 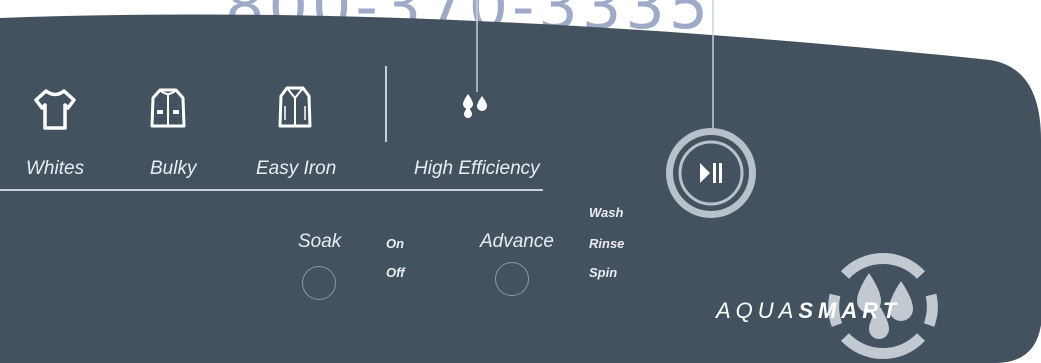 I want to click on tshirt-icon, so click(x=55, y=110).